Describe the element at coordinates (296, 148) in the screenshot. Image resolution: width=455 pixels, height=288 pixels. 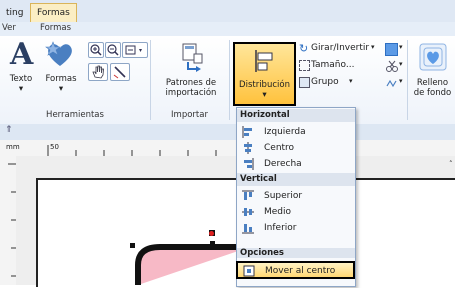
I see `menu-item-centro: Centro` at that location.